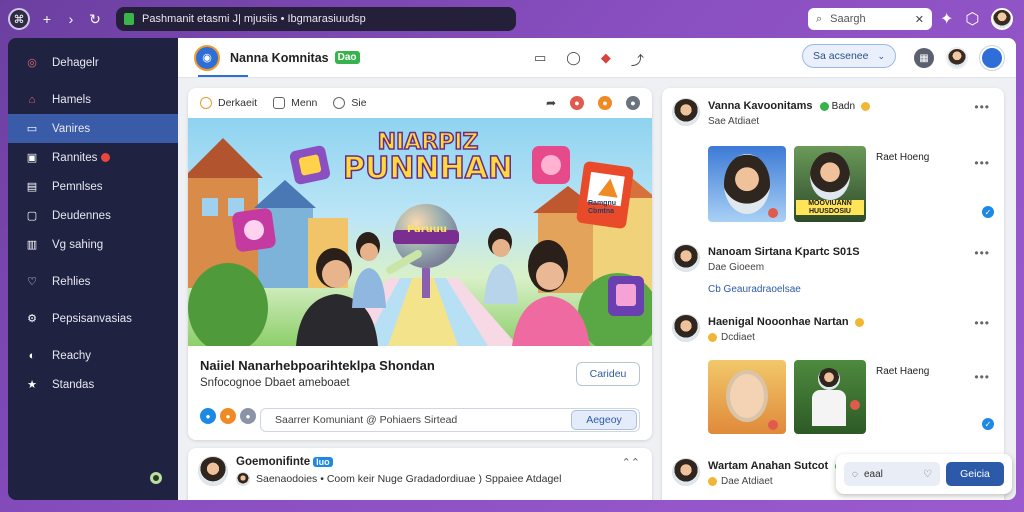 The image size is (1024, 512). Describe the element at coordinates (633, 103) in the screenshot. I see `globe-icon: ●` at that location.